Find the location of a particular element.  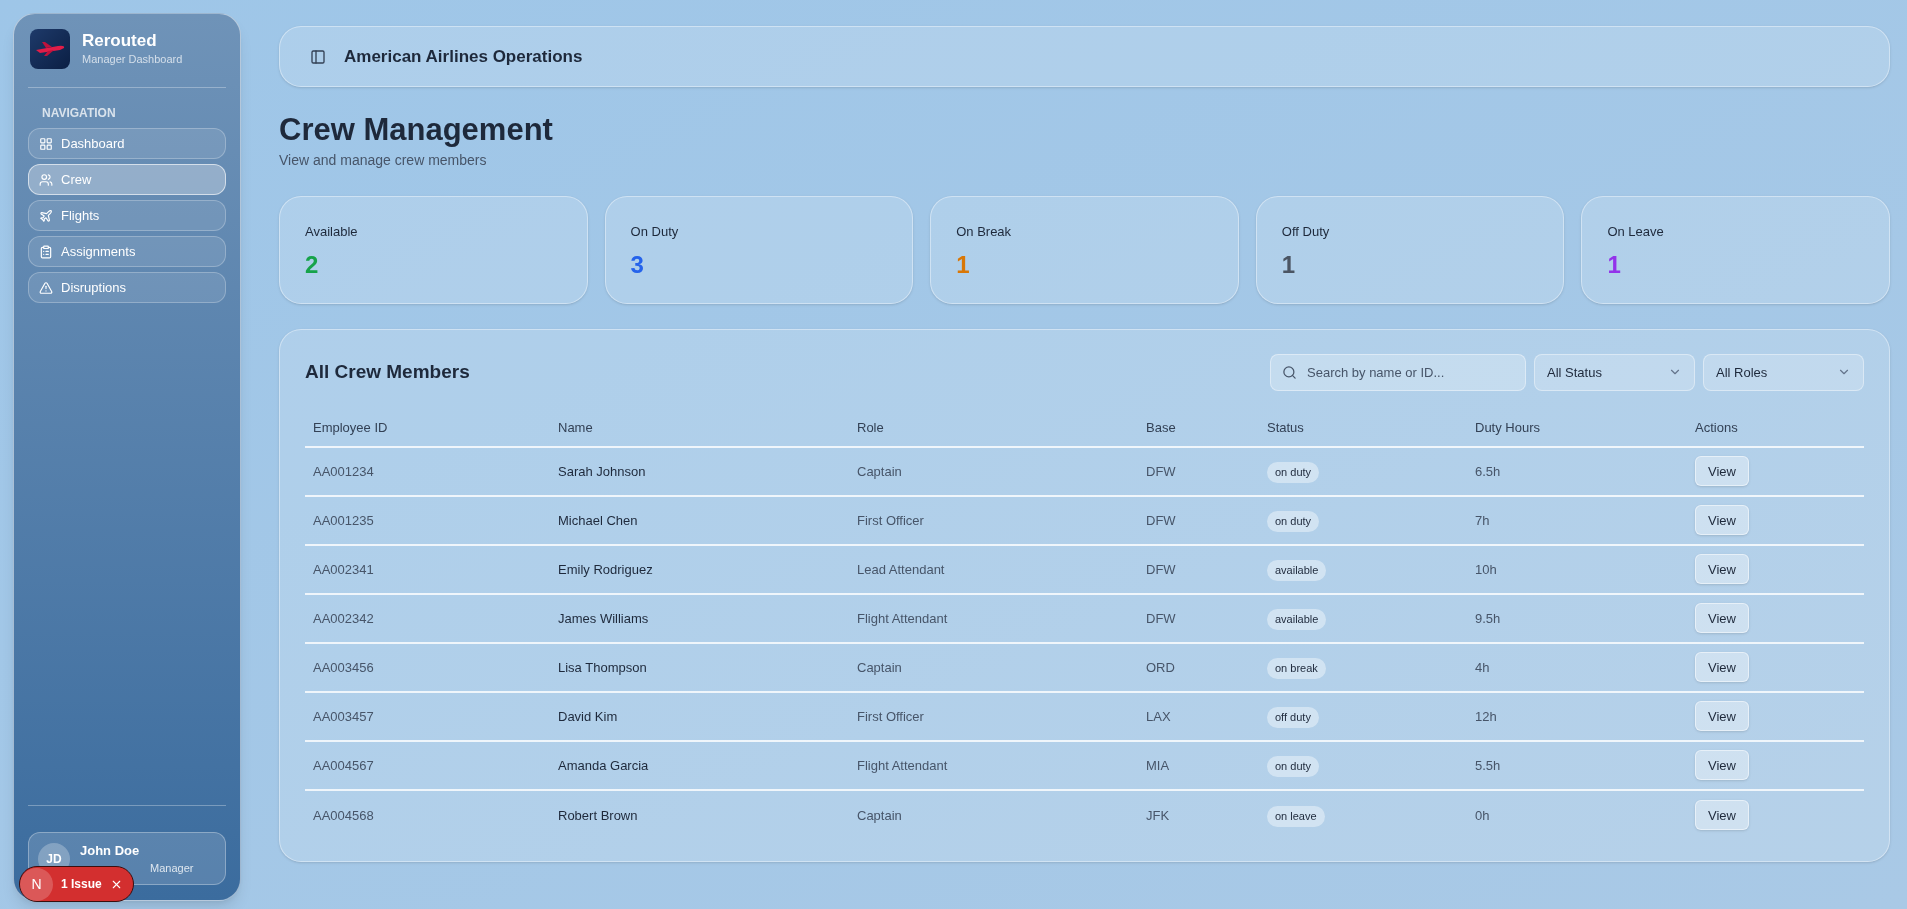

table-cell: AA001234 is located at coordinates (343, 472).